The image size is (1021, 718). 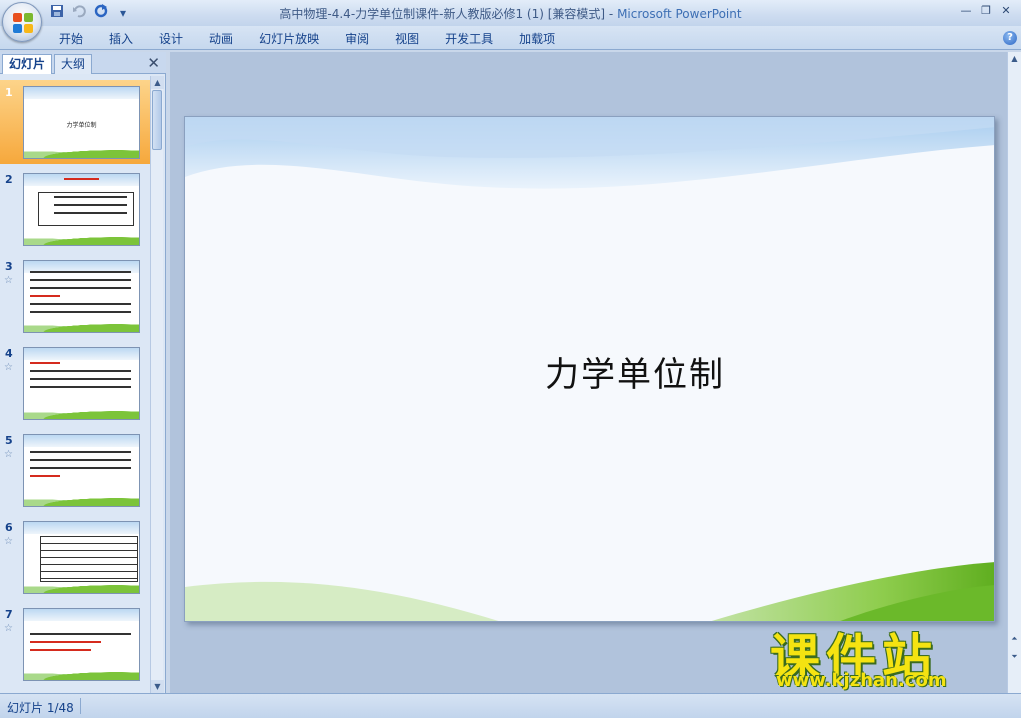 What do you see at coordinates (861, 680) in the screenshot?
I see `watermark-url: www.kjzhan.com` at bounding box center [861, 680].